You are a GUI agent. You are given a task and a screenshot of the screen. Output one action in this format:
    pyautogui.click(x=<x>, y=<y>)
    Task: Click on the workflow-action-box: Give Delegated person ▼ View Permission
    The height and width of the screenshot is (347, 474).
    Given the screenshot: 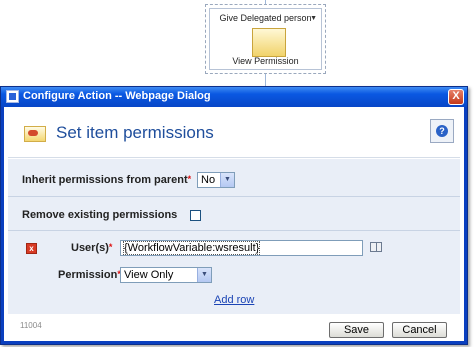 What is the action you would take?
    pyautogui.click(x=265, y=39)
    